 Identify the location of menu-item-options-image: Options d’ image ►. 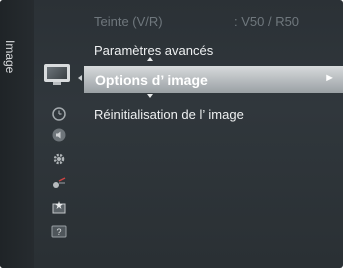
(213, 79).